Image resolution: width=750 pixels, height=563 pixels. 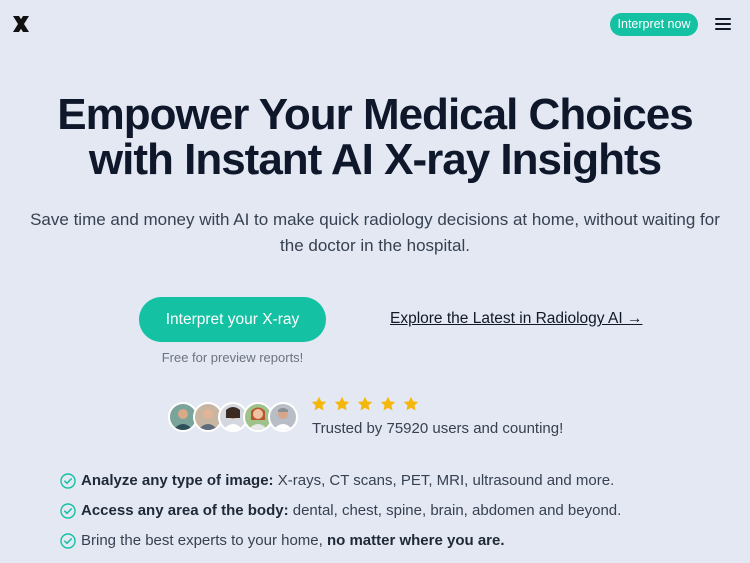 What do you see at coordinates (185, 510) in the screenshot?
I see `feature-bold: Access any area of the body:` at bounding box center [185, 510].